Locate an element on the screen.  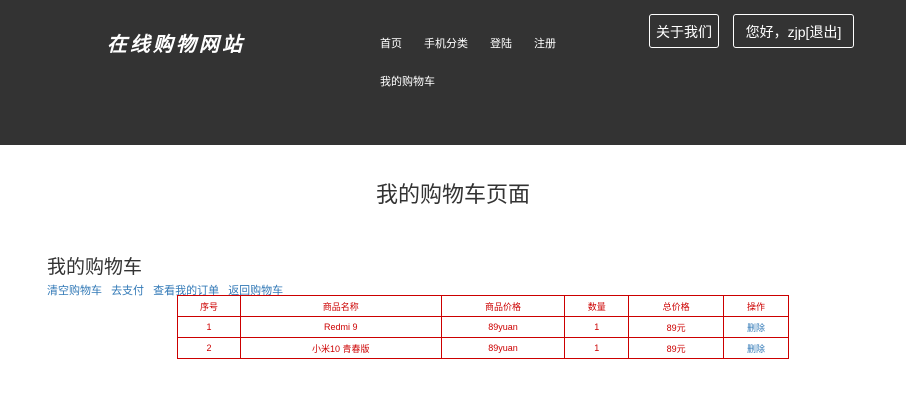
table-header-row: 序号 商品名称 商品价格 数量 总价格 操作 is located at coordinates (483, 306).